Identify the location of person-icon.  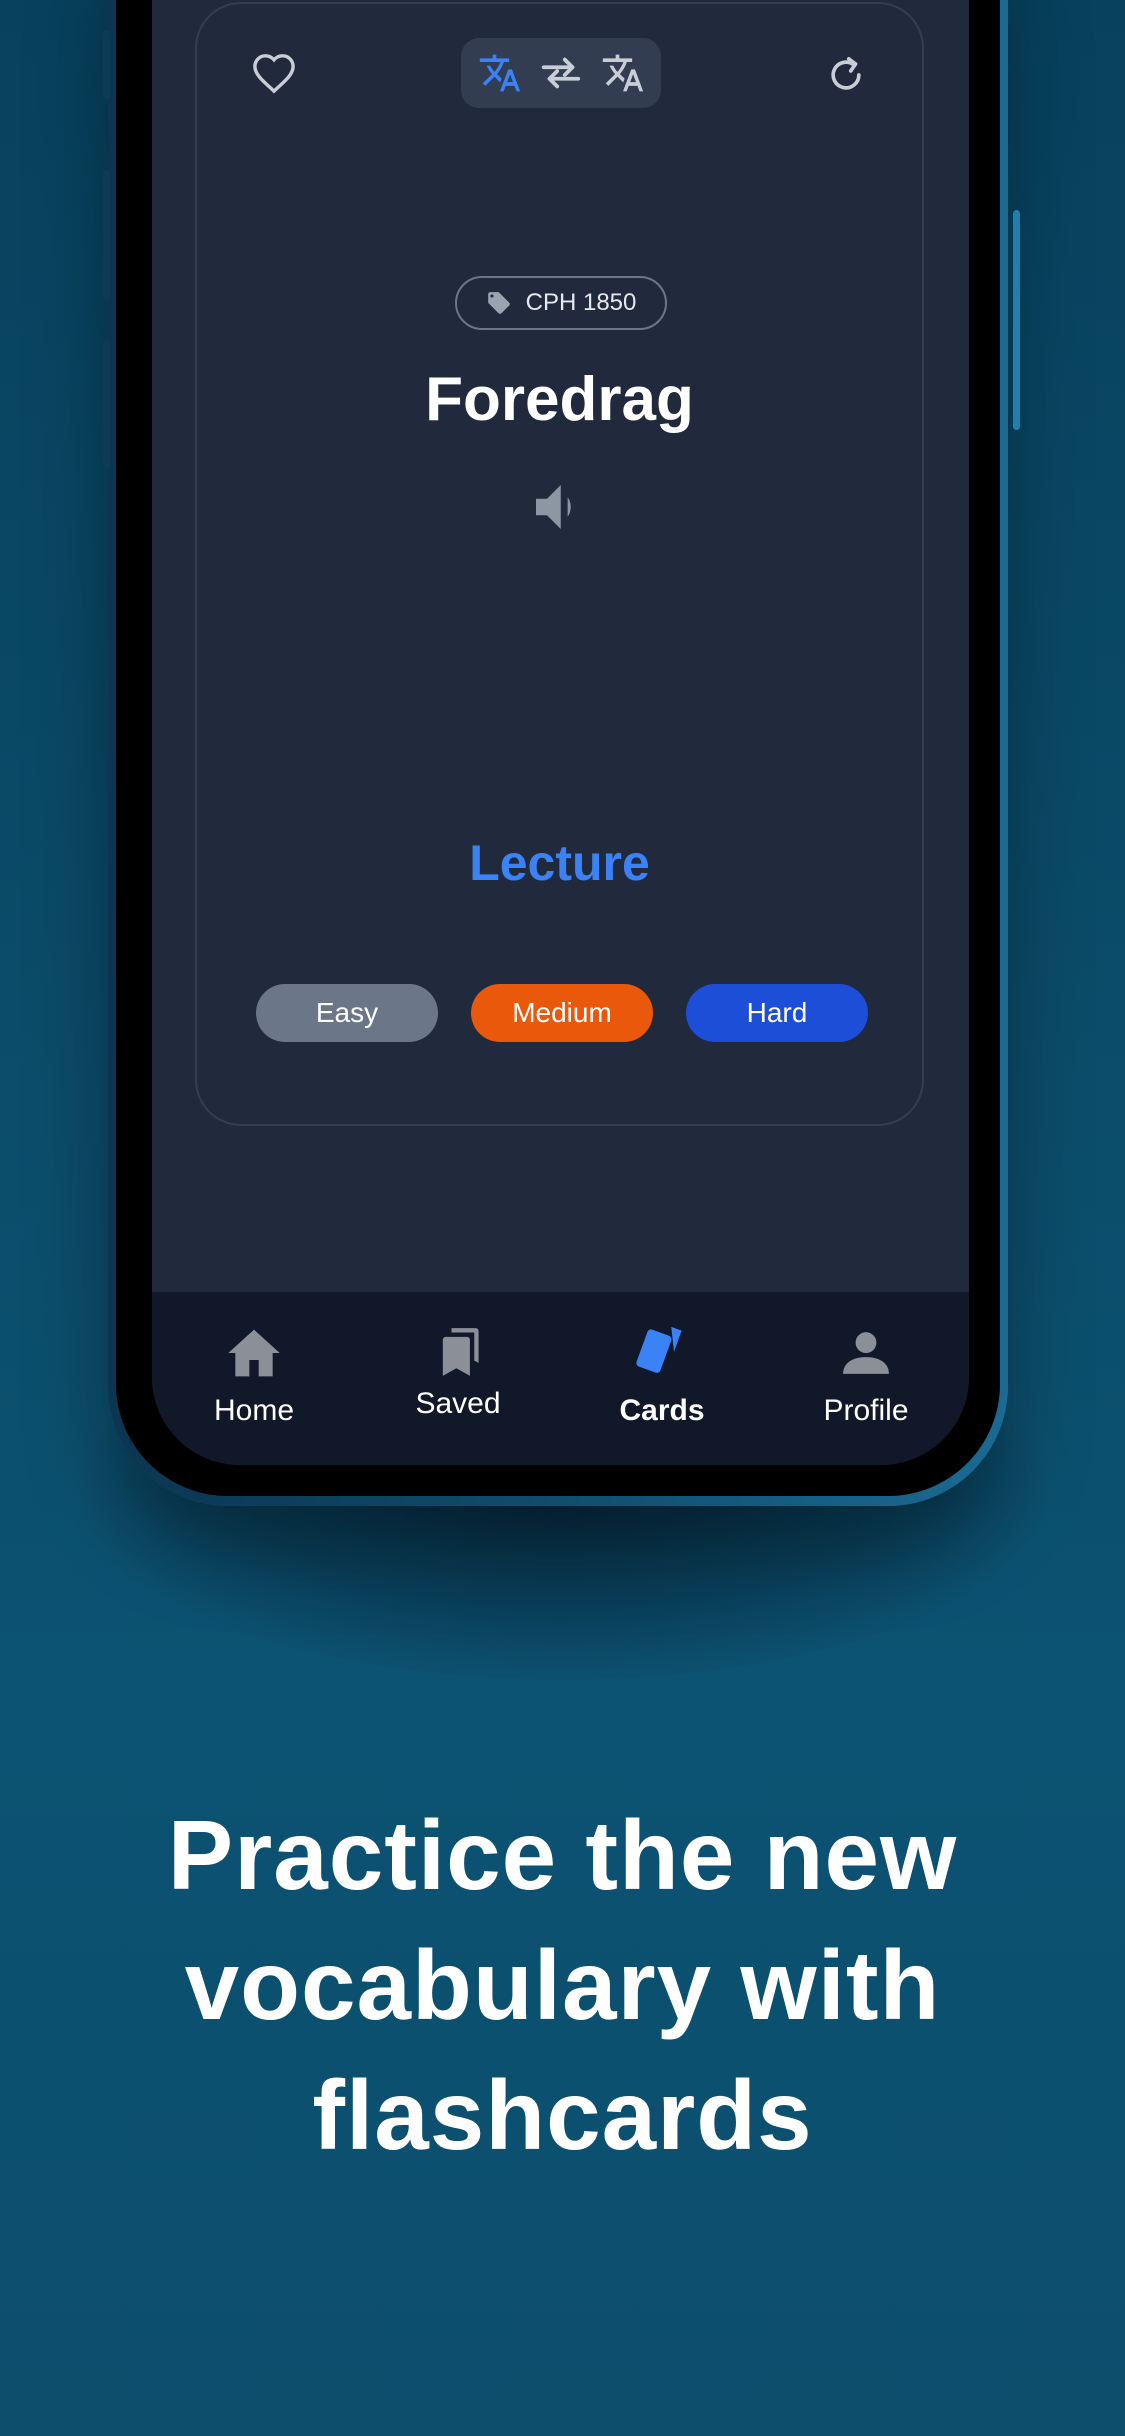
(866, 1353).